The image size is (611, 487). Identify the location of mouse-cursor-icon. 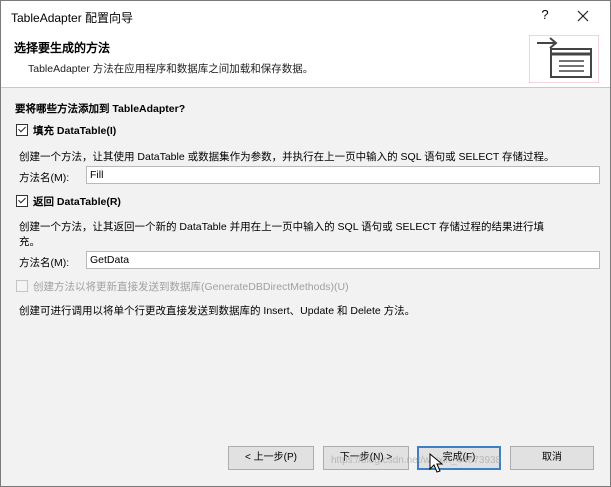
(436, 463).